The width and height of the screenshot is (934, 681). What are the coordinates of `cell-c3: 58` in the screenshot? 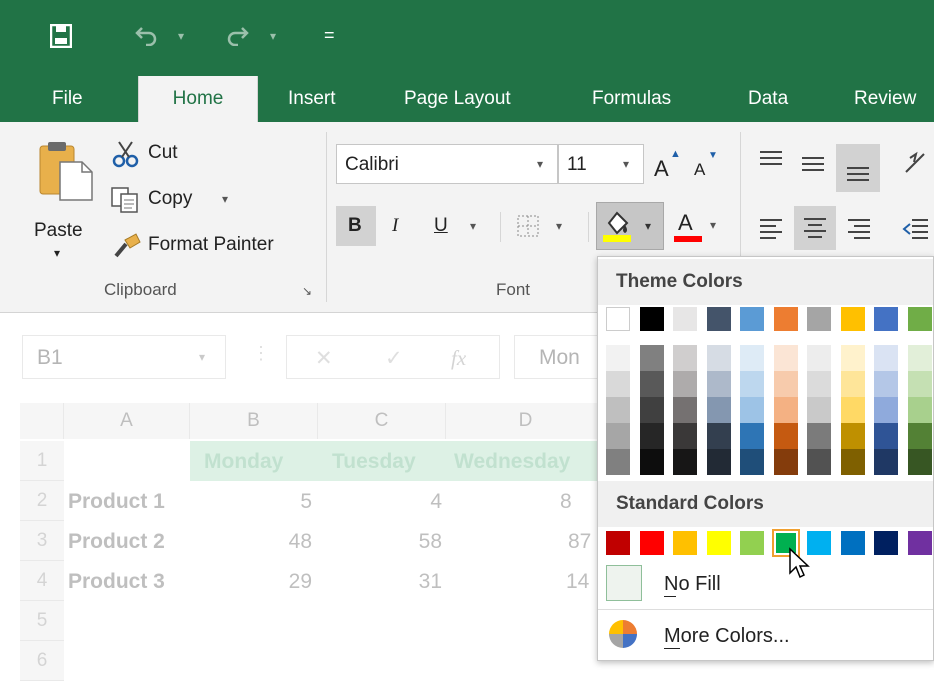 It's located at (411, 542).